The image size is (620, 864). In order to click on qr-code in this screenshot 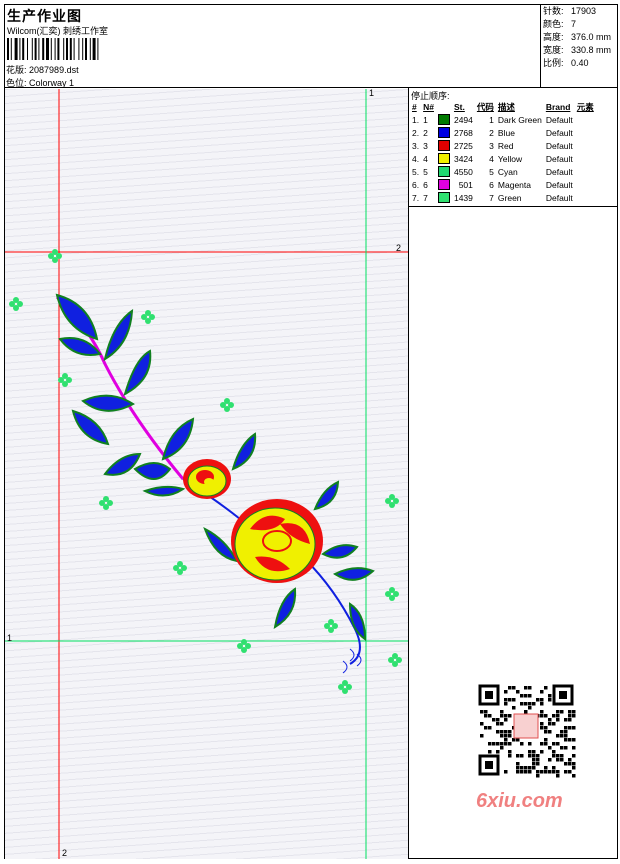, I will do `click(526, 730)`.